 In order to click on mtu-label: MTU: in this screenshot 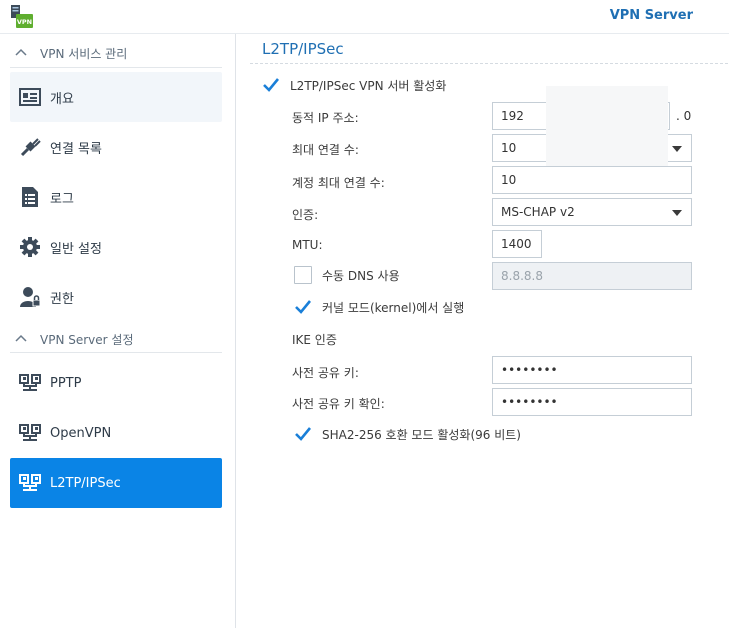, I will do `click(307, 245)`.